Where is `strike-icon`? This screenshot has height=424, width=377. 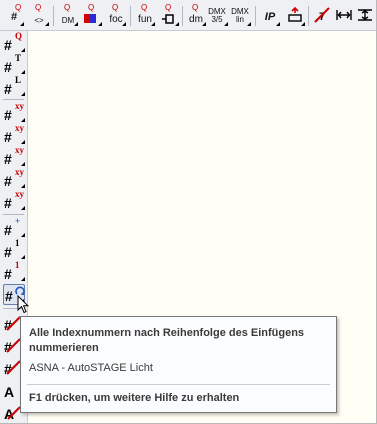 strike-icon is located at coordinates (322, 15).